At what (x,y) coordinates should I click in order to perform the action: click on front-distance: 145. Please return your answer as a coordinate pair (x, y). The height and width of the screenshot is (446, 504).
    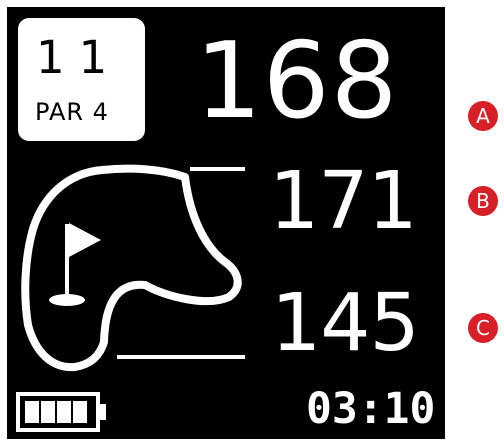
    Looking at the image, I should click on (345, 323).